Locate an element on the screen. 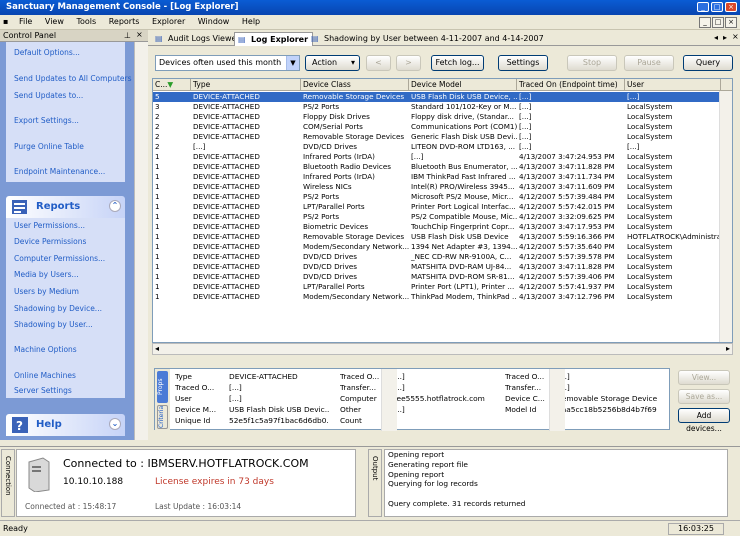  link-online-machines: Online Machines is located at coordinates (41, 375).